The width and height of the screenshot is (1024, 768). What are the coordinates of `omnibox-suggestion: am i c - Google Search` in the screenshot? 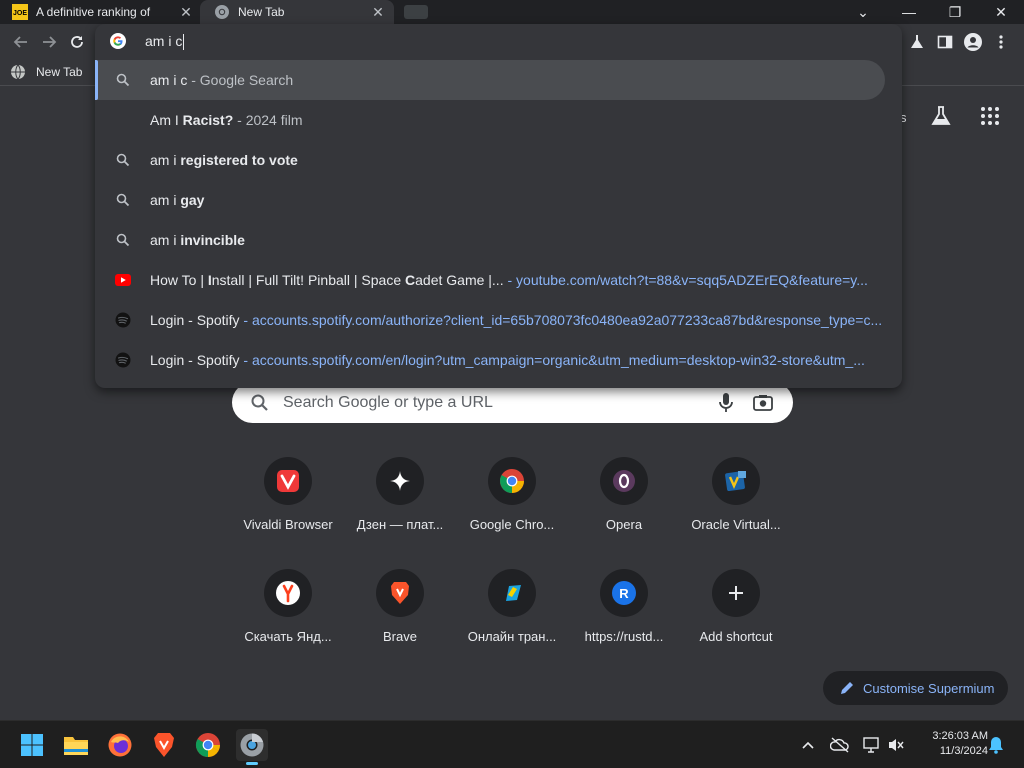 It's located at (490, 80).